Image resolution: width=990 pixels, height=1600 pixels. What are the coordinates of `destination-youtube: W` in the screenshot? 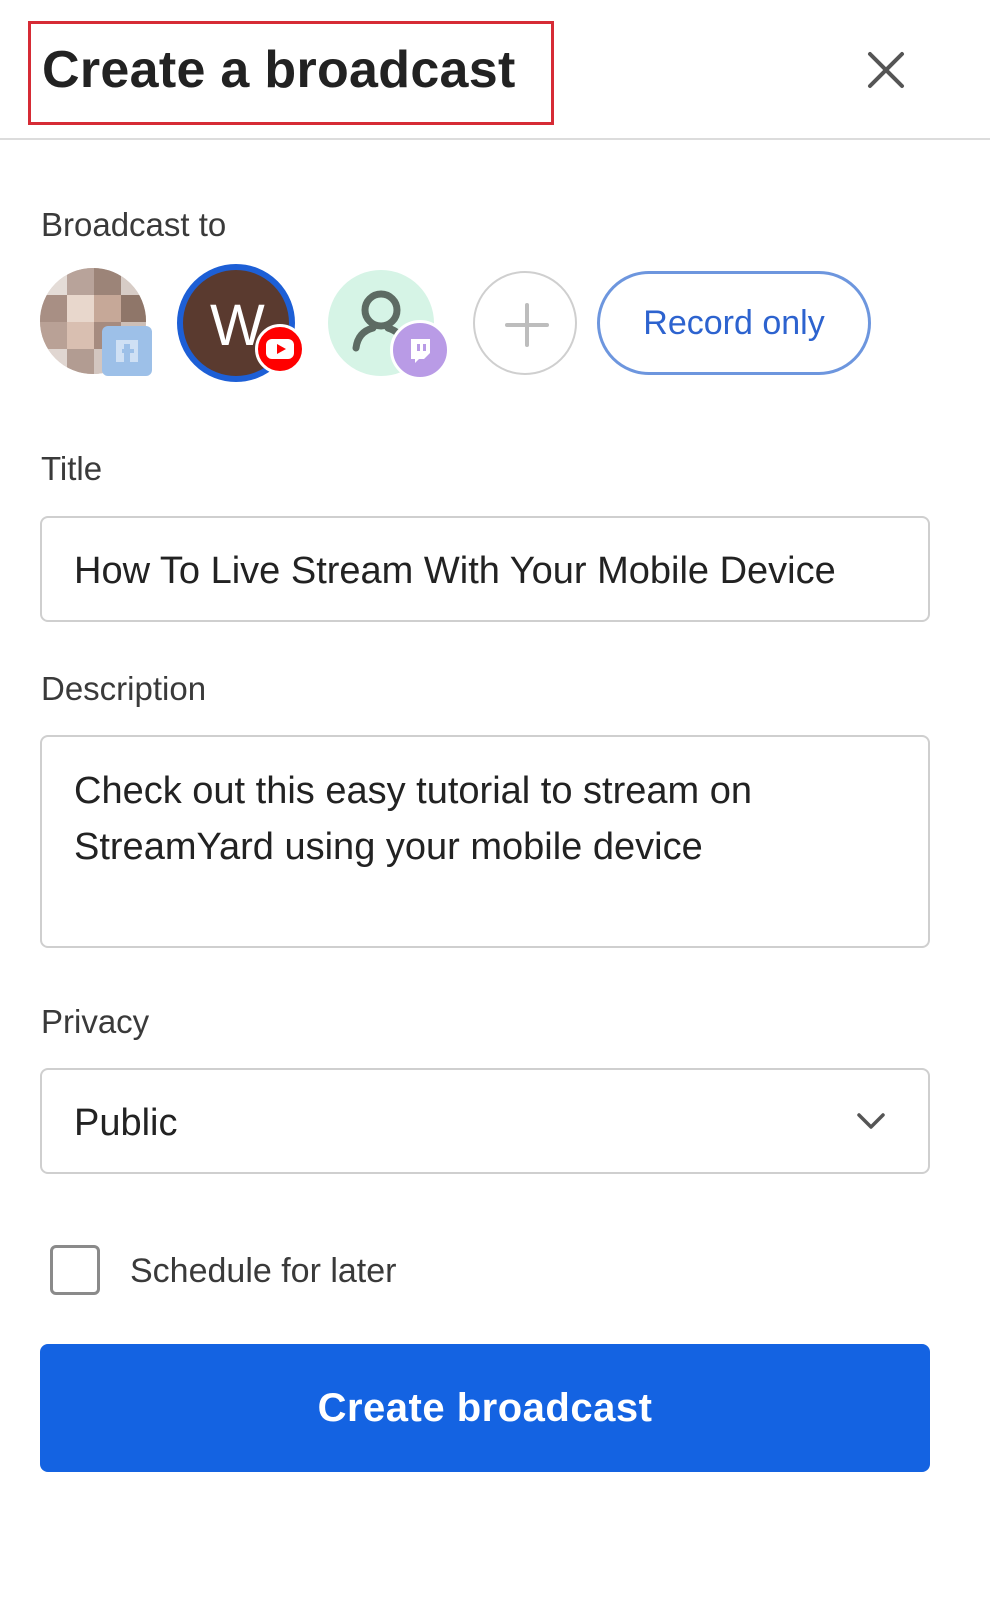 It's located at (241, 323).